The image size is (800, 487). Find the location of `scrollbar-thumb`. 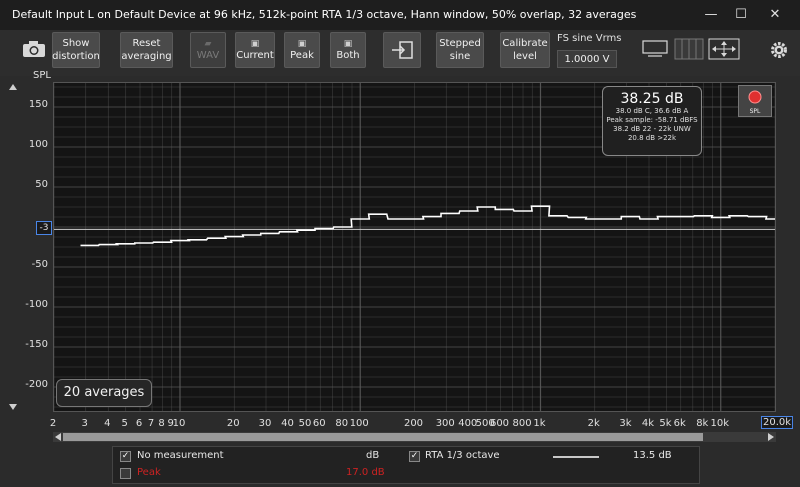

scrollbar-thumb is located at coordinates (383, 437).